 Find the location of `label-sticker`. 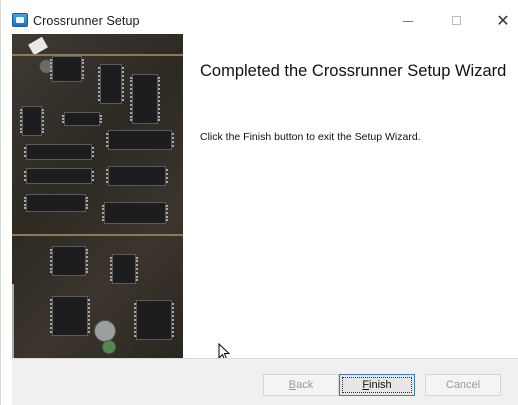

label-sticker is located at coordinates (38, 46).